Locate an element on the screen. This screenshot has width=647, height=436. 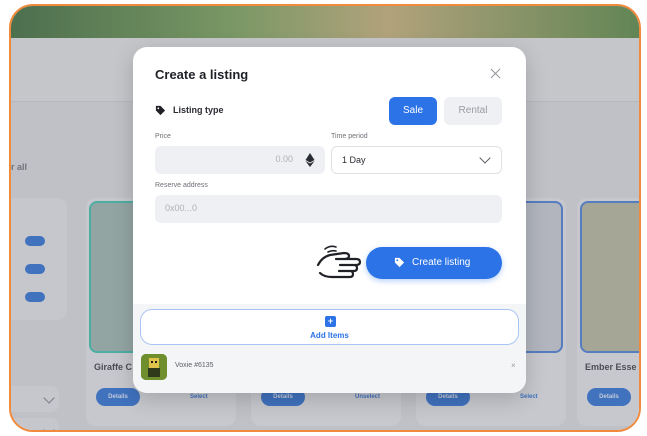
reserve-address-placeholder: 0x00...0 is located at coordinates (181, 208).